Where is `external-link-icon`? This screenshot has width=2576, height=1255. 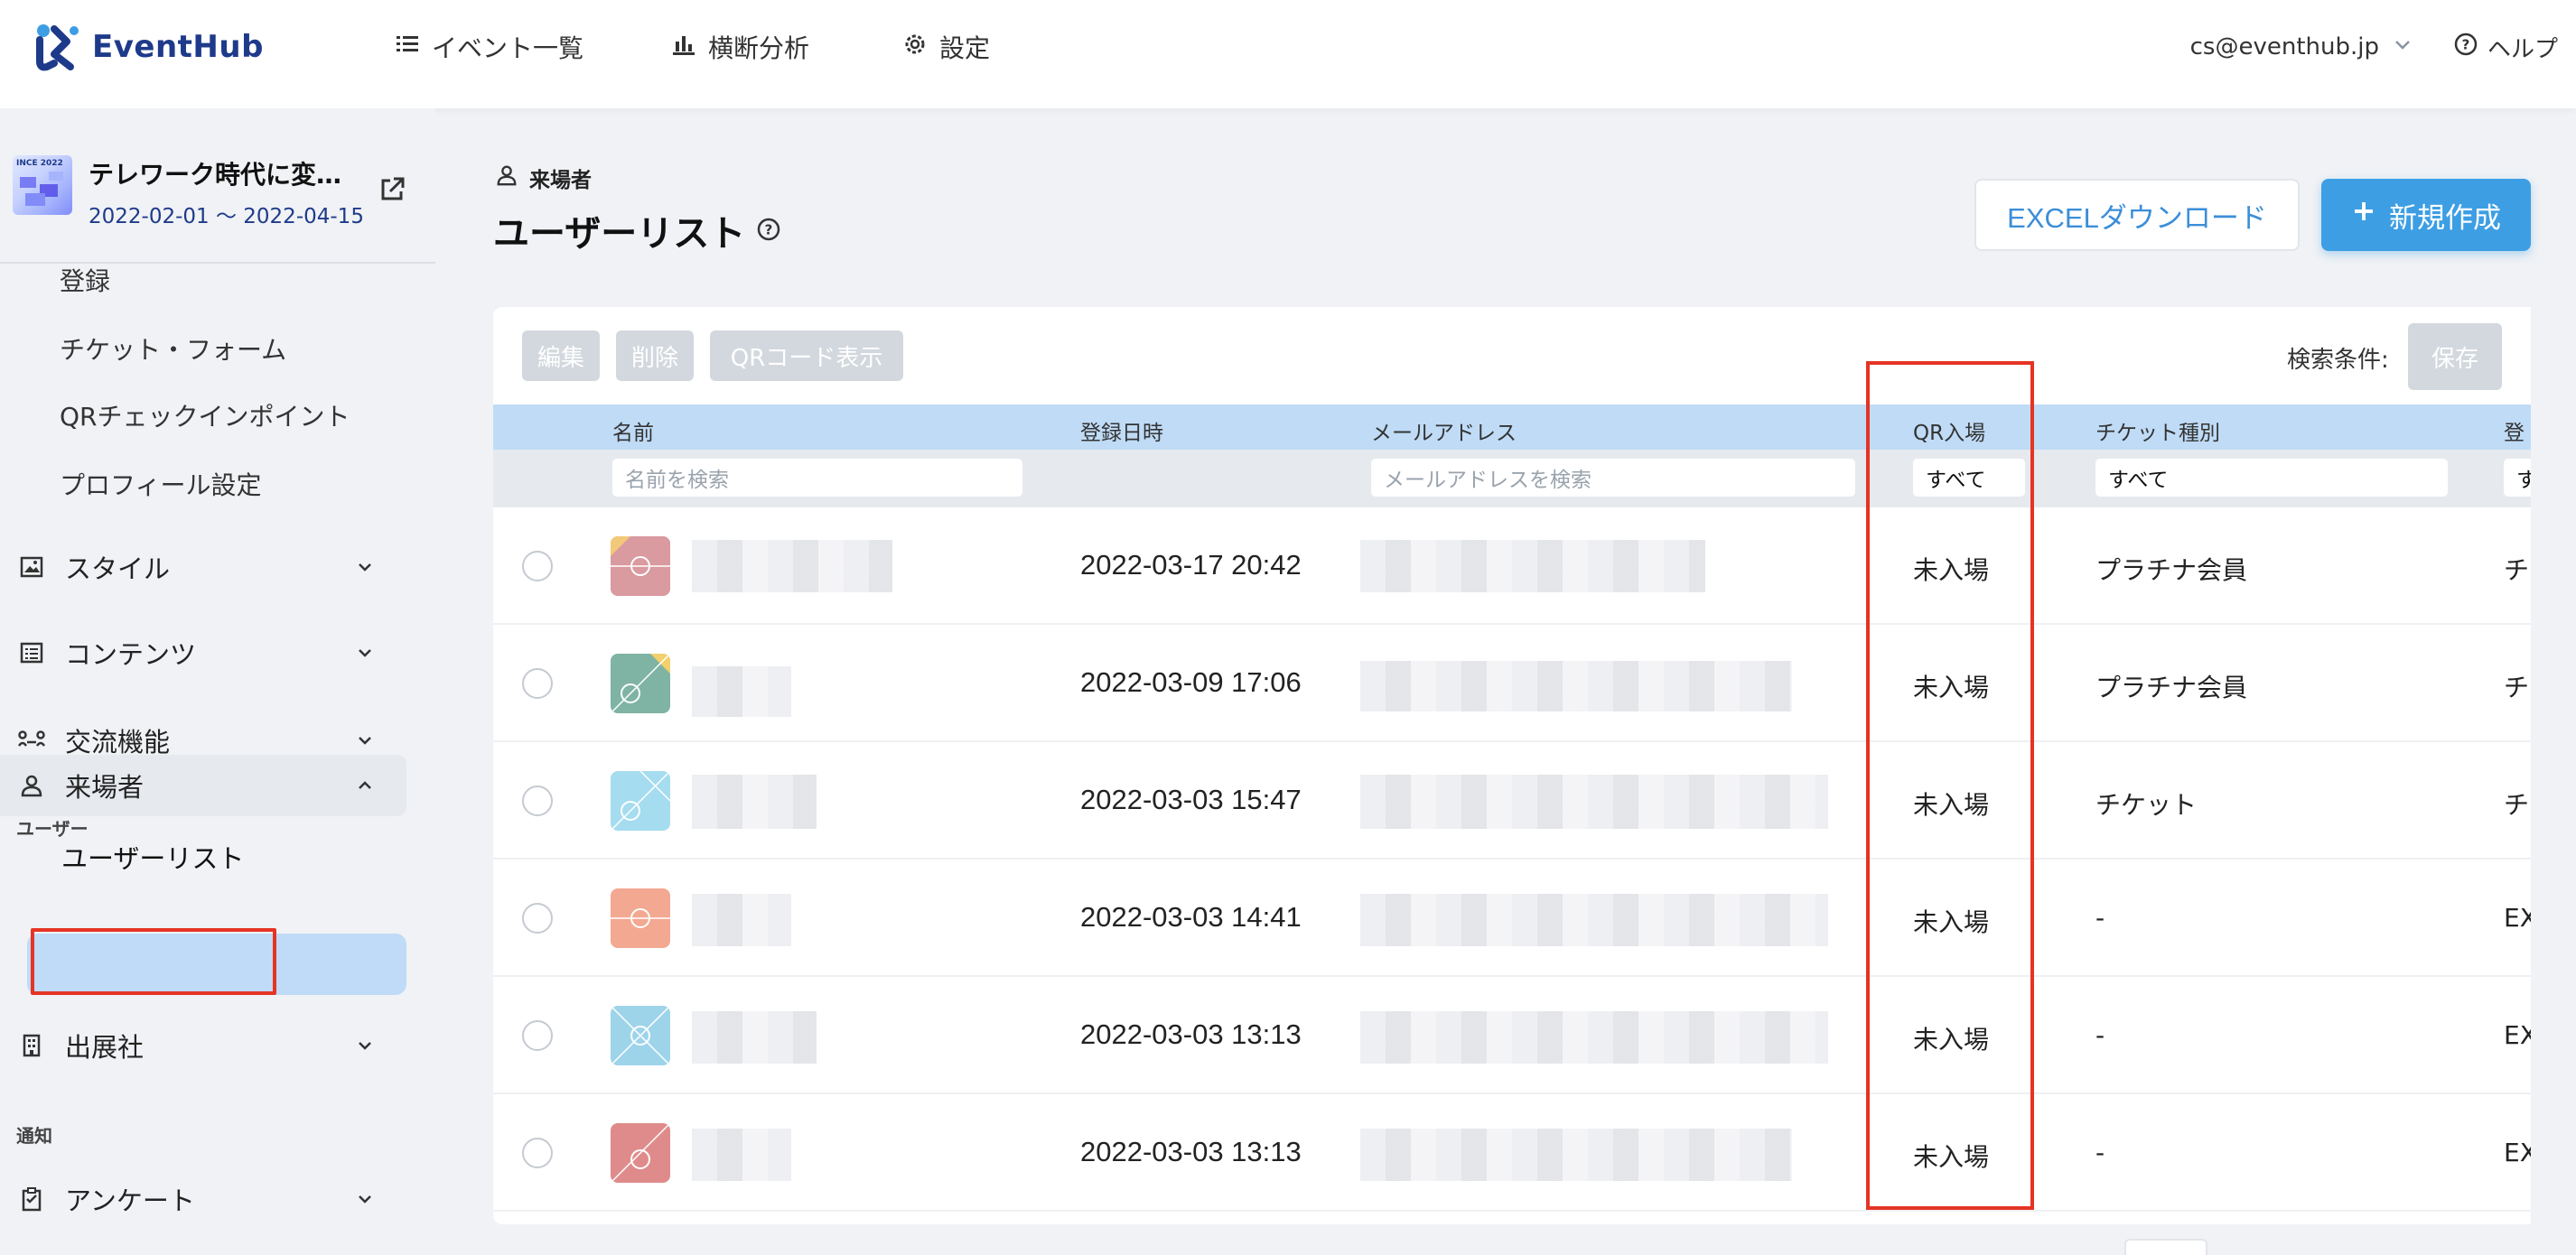 external-link-icon is located at coordinates (392, 189).